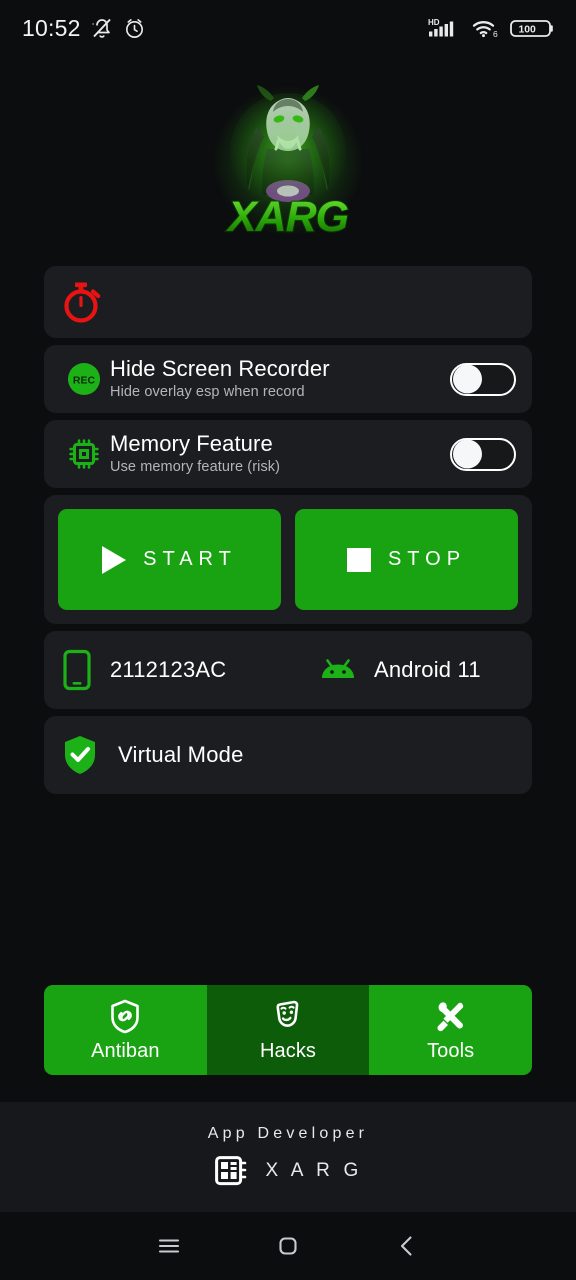 The width and height of the screenshot is (576, 1280). What do you see at coordinates (288, 1133) in the screenshot?
I see `footer-title: App Developer` at bounding box center [288, 1133].